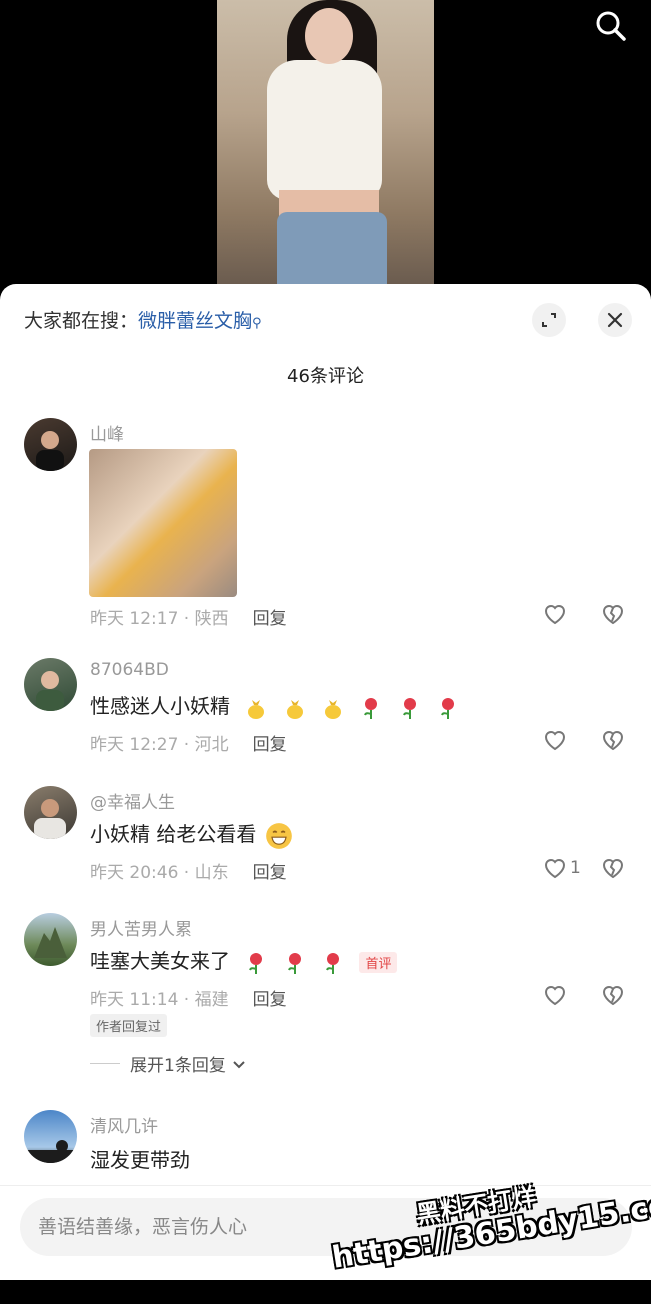 The width and height of the screenshot is (651, 1304). Describe the element at coordinates (105, 1063) in the screenshot. I see `divider` at that location.